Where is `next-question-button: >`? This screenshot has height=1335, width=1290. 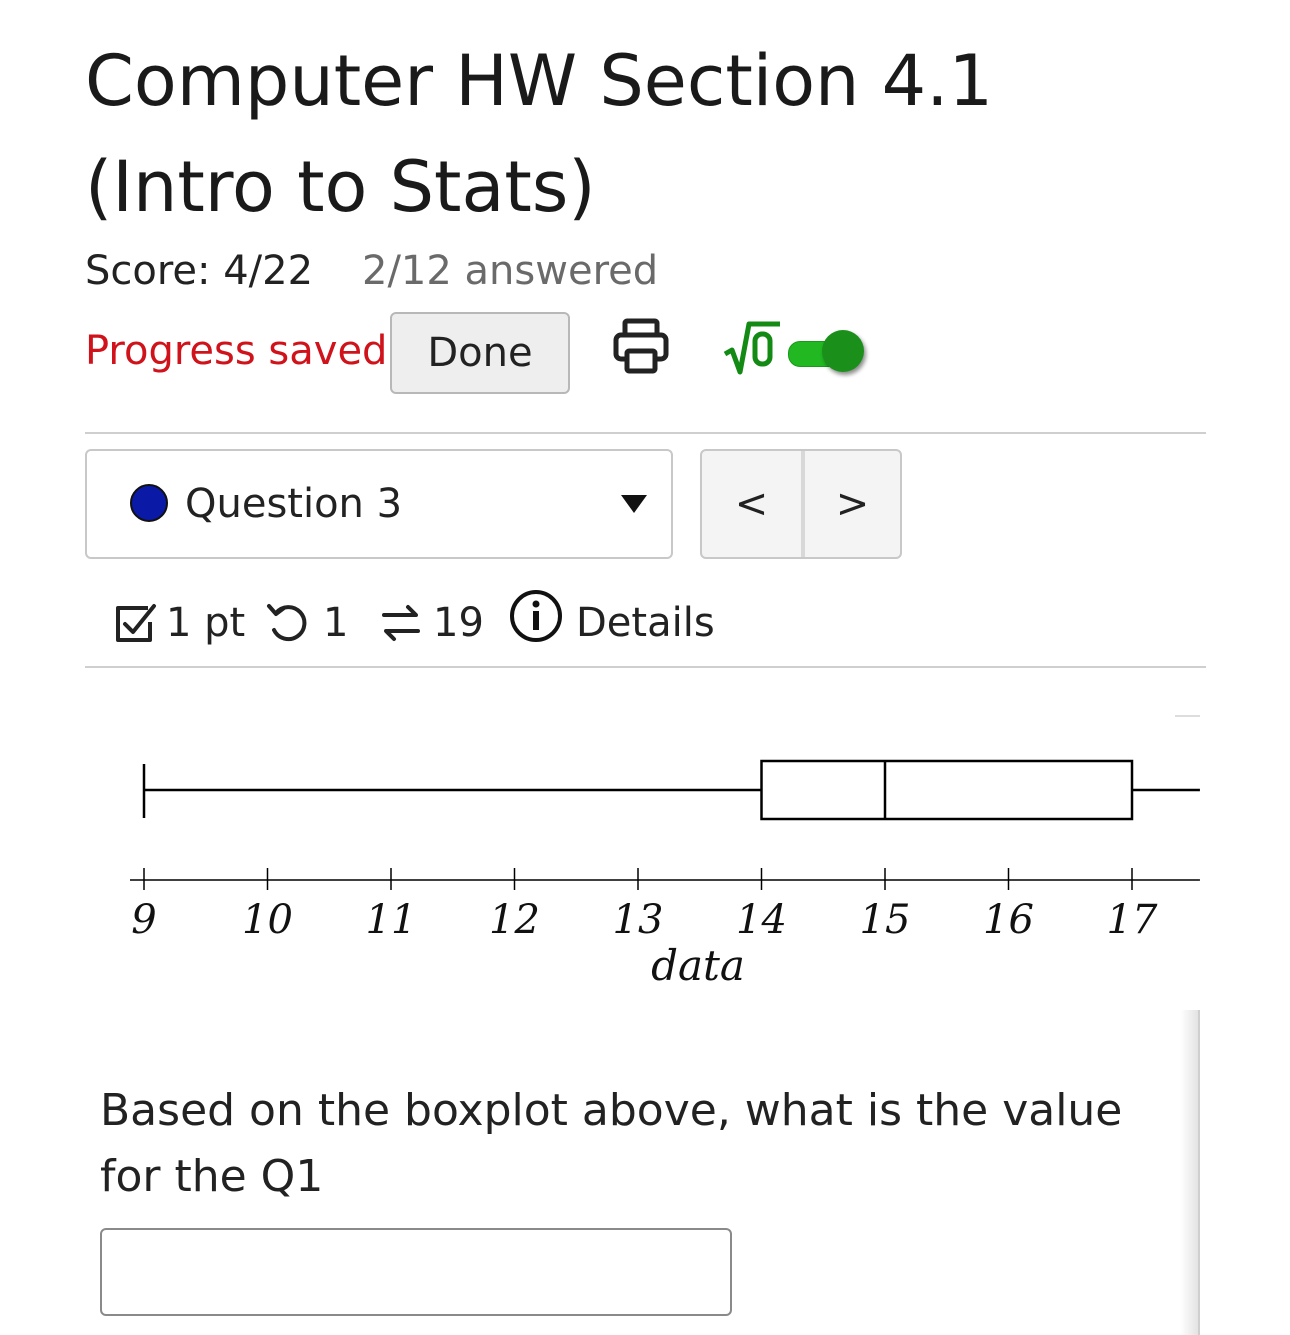 next-question-button: > is located at coordinates (852, 504).